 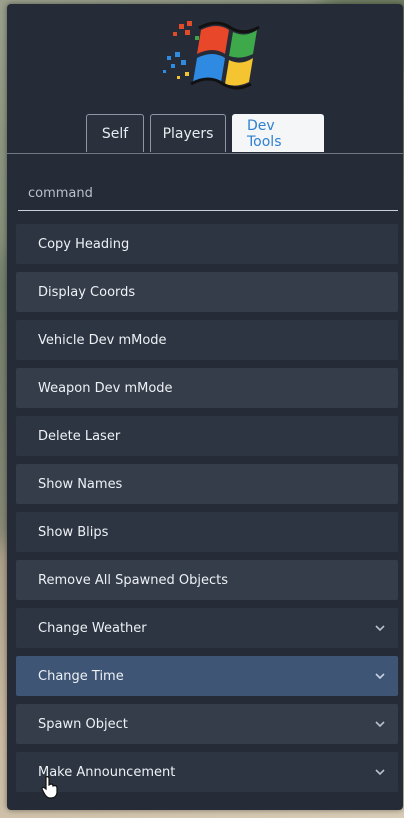 I want to click on windows-logo-icon, so click(x=211, y=55).